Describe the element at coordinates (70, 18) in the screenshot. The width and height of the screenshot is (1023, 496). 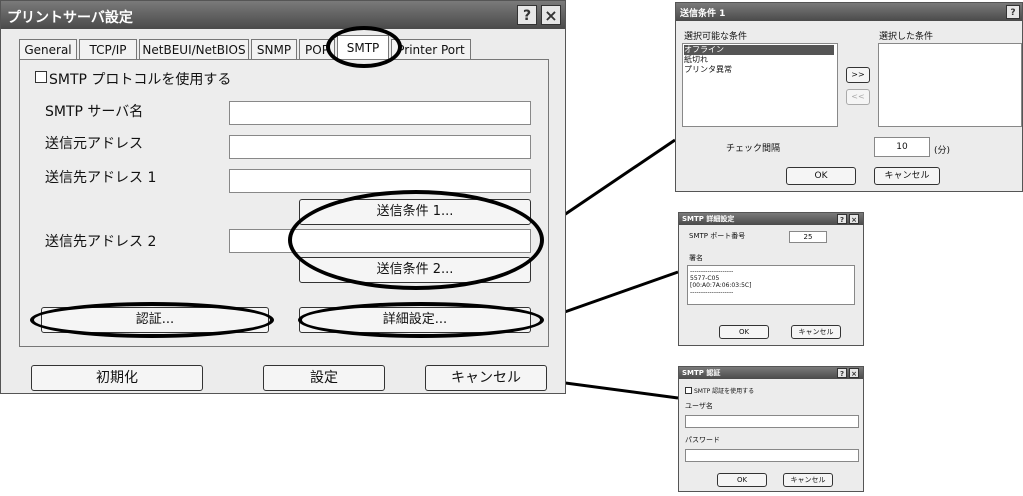
I see `window-title: プリントサーバ設定` at that location.